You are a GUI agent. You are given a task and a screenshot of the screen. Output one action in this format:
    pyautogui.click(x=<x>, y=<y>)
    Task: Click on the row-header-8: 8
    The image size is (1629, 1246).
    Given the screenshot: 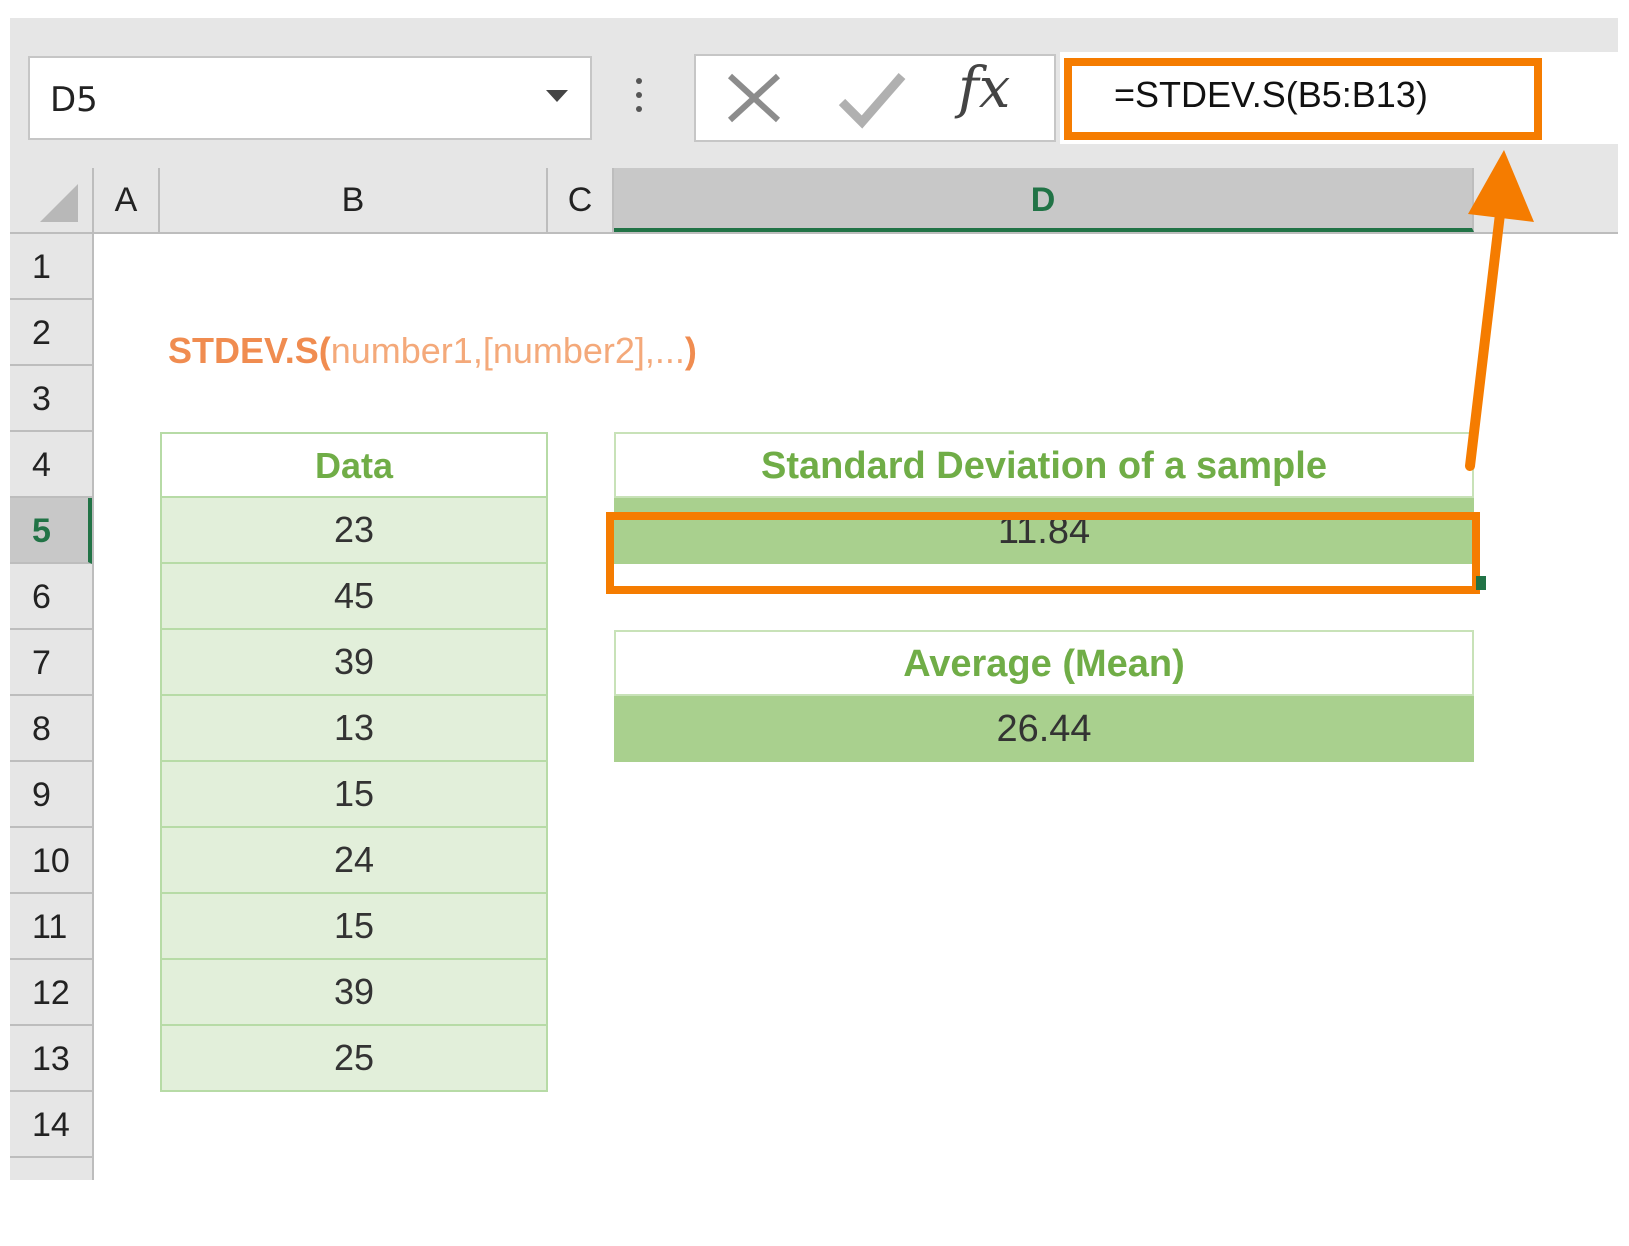 What is the action you would take?
    pyautogui.click(x=51, y=729)
    